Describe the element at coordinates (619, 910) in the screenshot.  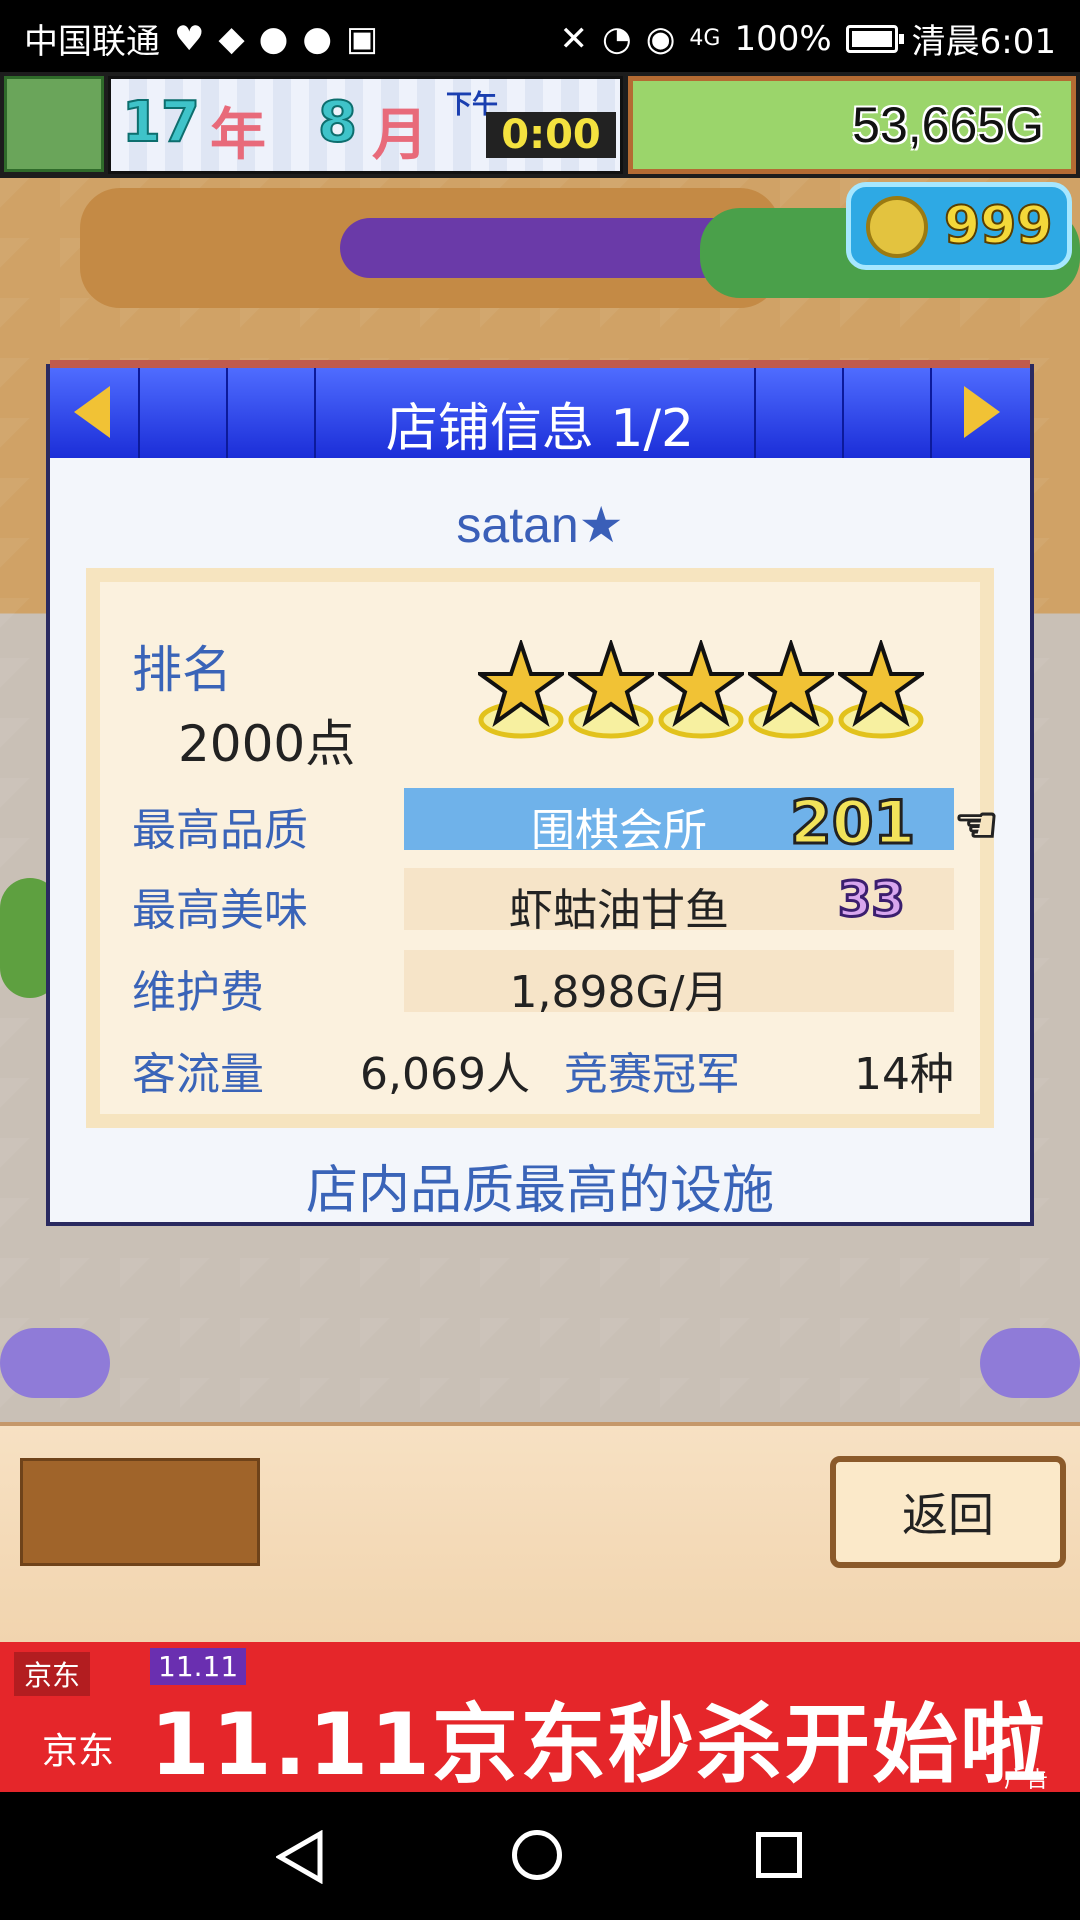
I see `top-taste-value: 虾蛄油甘鱼` at that location.